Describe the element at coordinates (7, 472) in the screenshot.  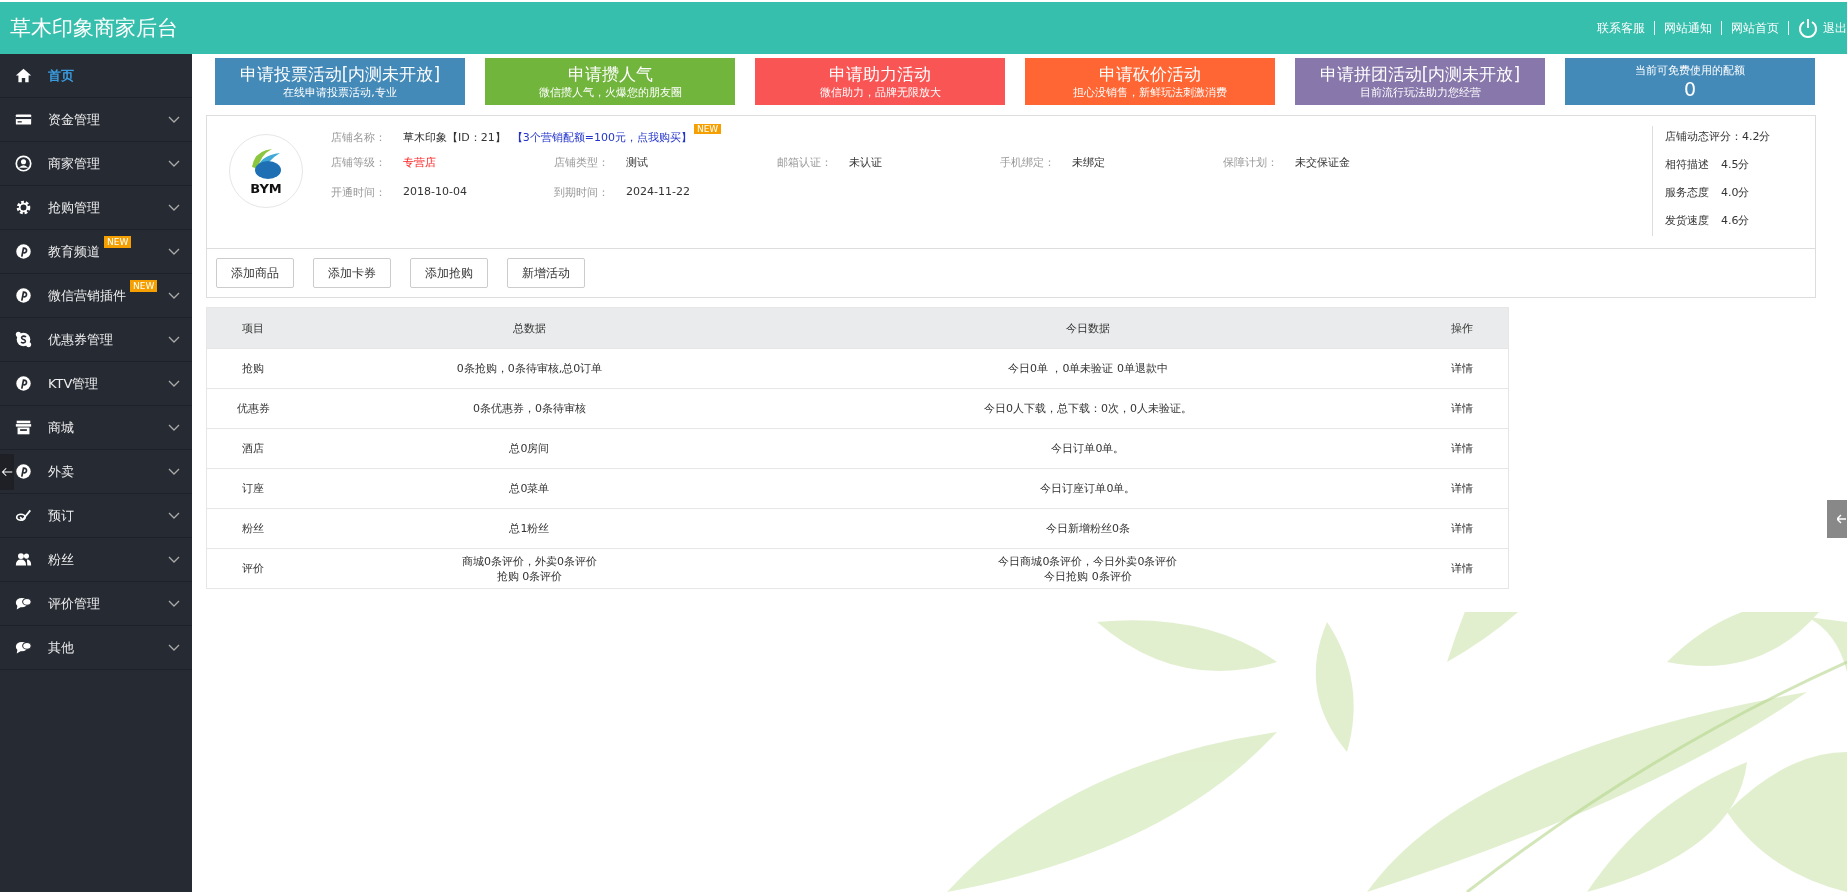
I see `collapse-button` at that location.